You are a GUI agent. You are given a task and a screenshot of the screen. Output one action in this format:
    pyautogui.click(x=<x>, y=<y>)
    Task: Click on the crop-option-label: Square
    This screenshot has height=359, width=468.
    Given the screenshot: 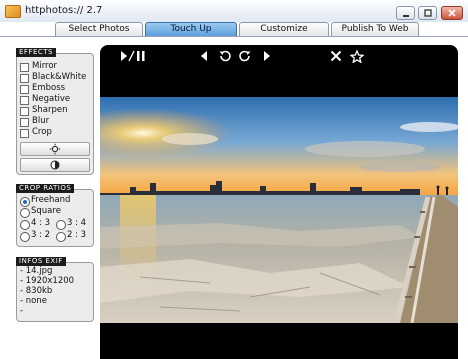 What is the action you would take?
    pyautogui.click(x=46, y=211)
    